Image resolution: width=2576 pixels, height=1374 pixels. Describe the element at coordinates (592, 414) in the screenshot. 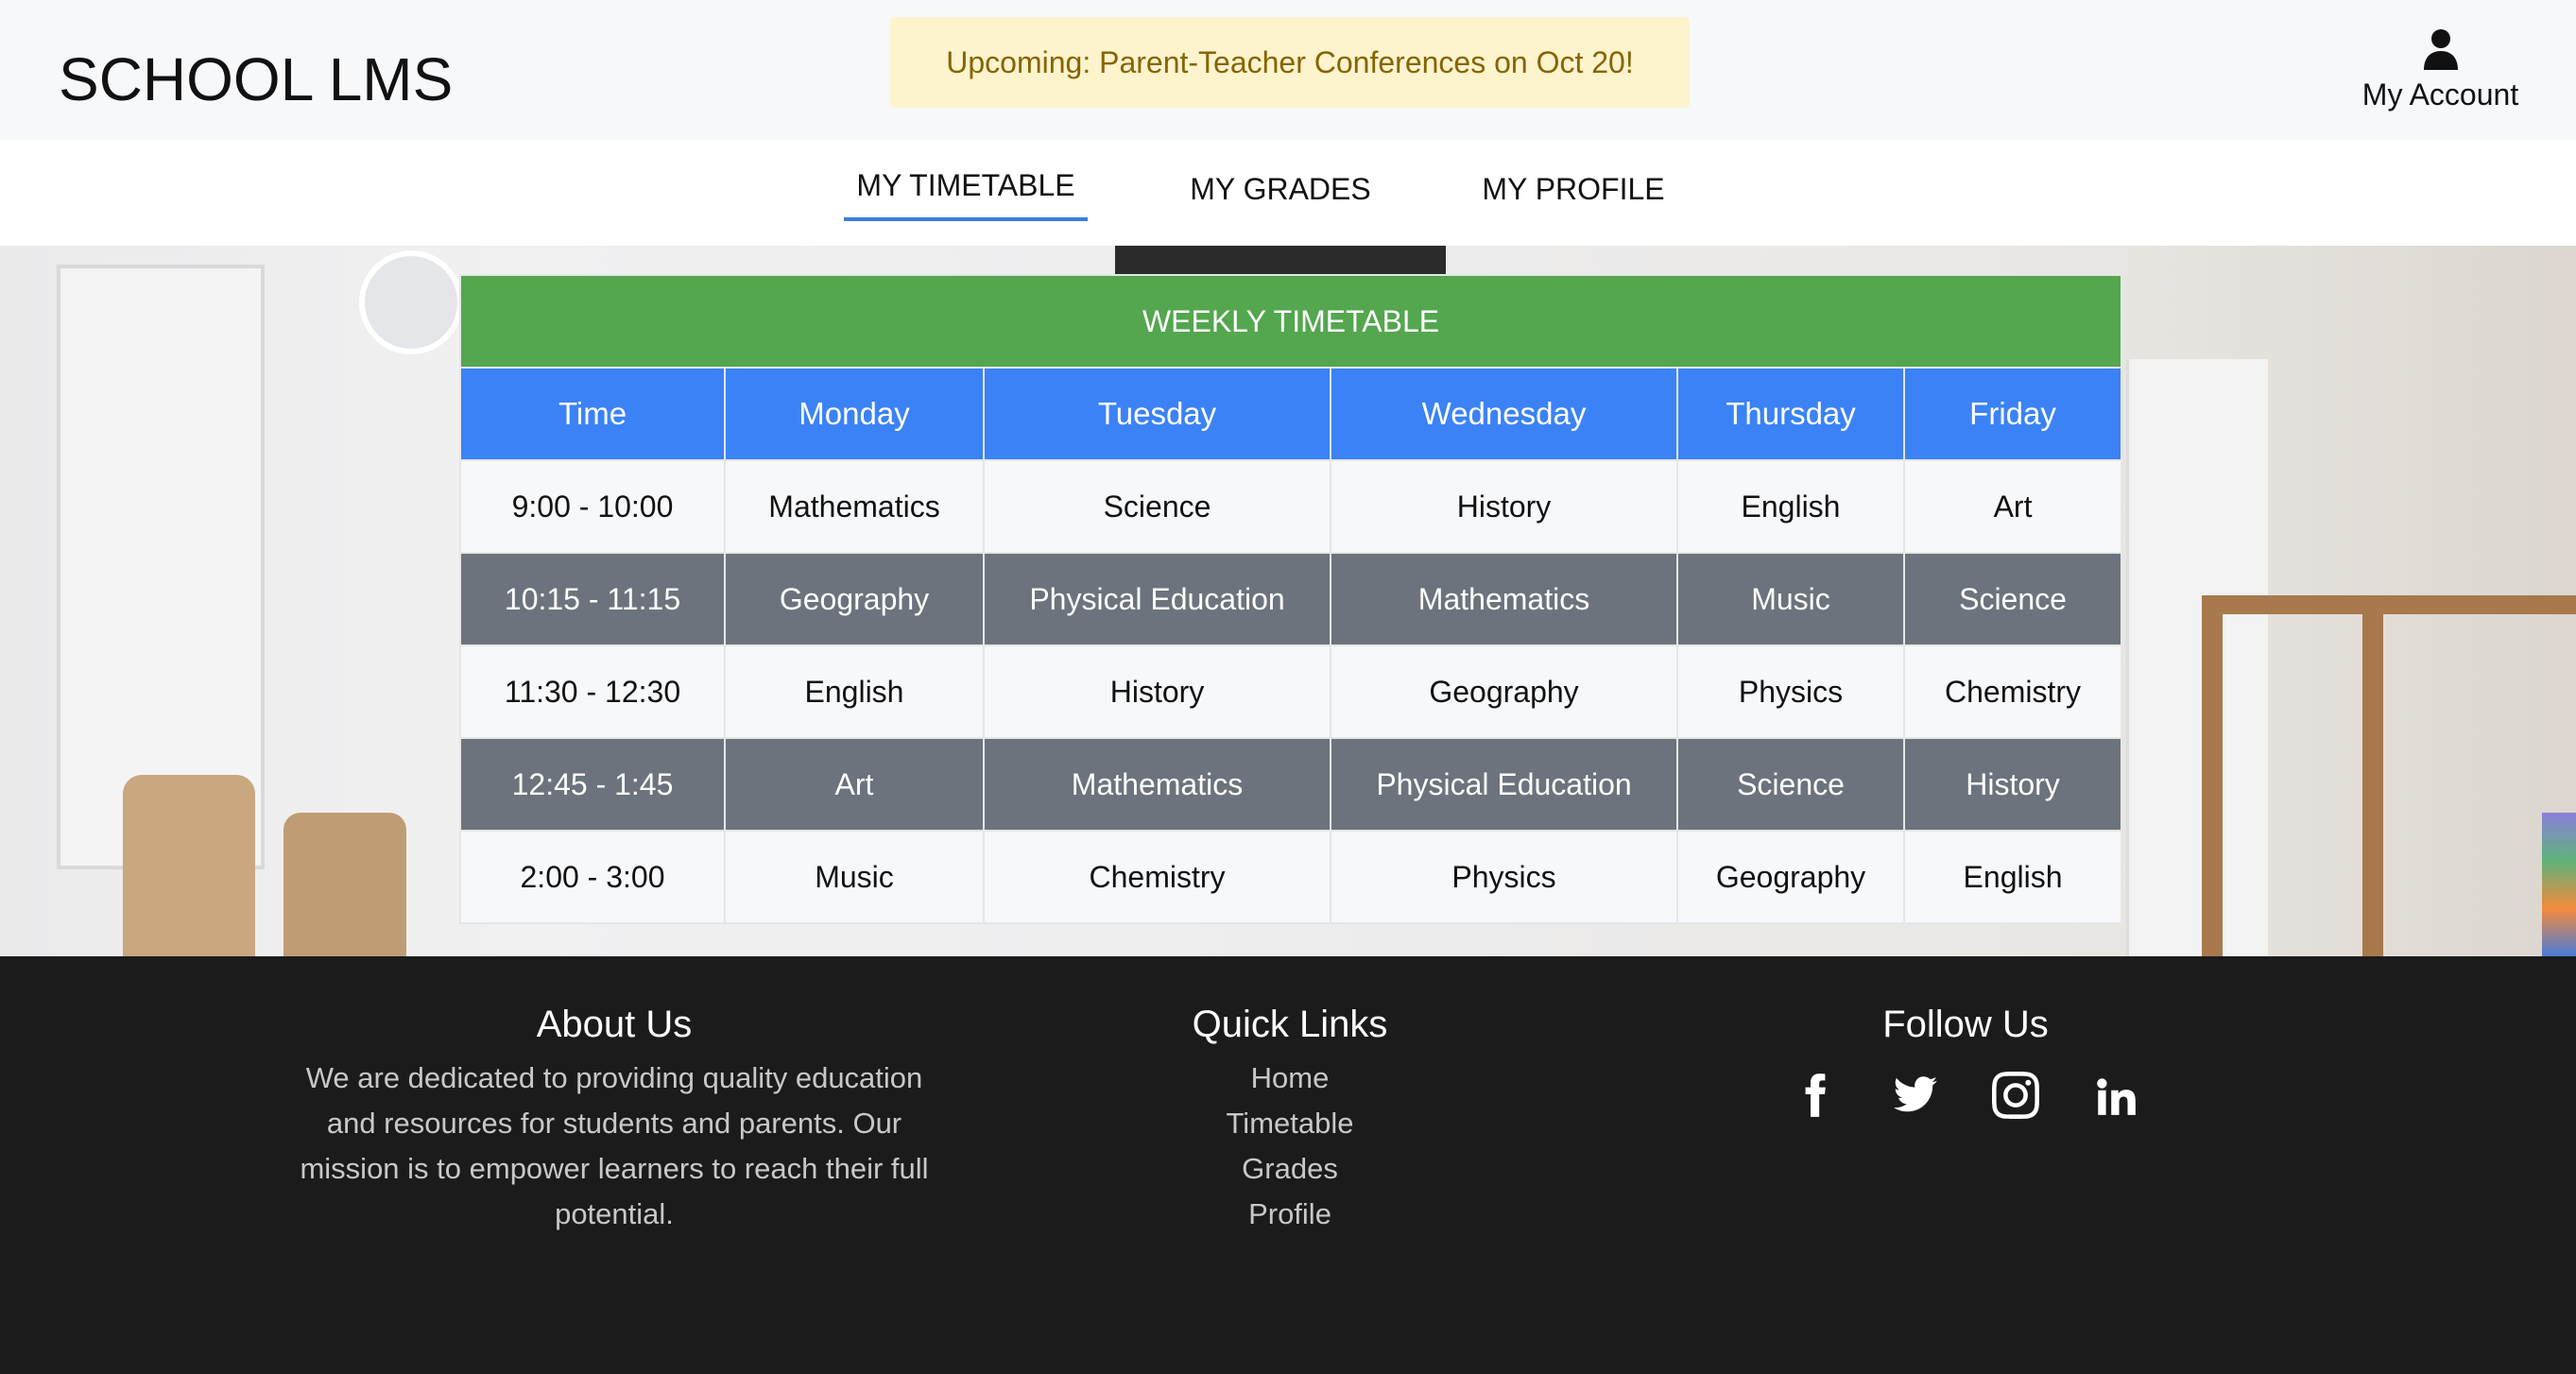

I see `column-header: Time` at that location.